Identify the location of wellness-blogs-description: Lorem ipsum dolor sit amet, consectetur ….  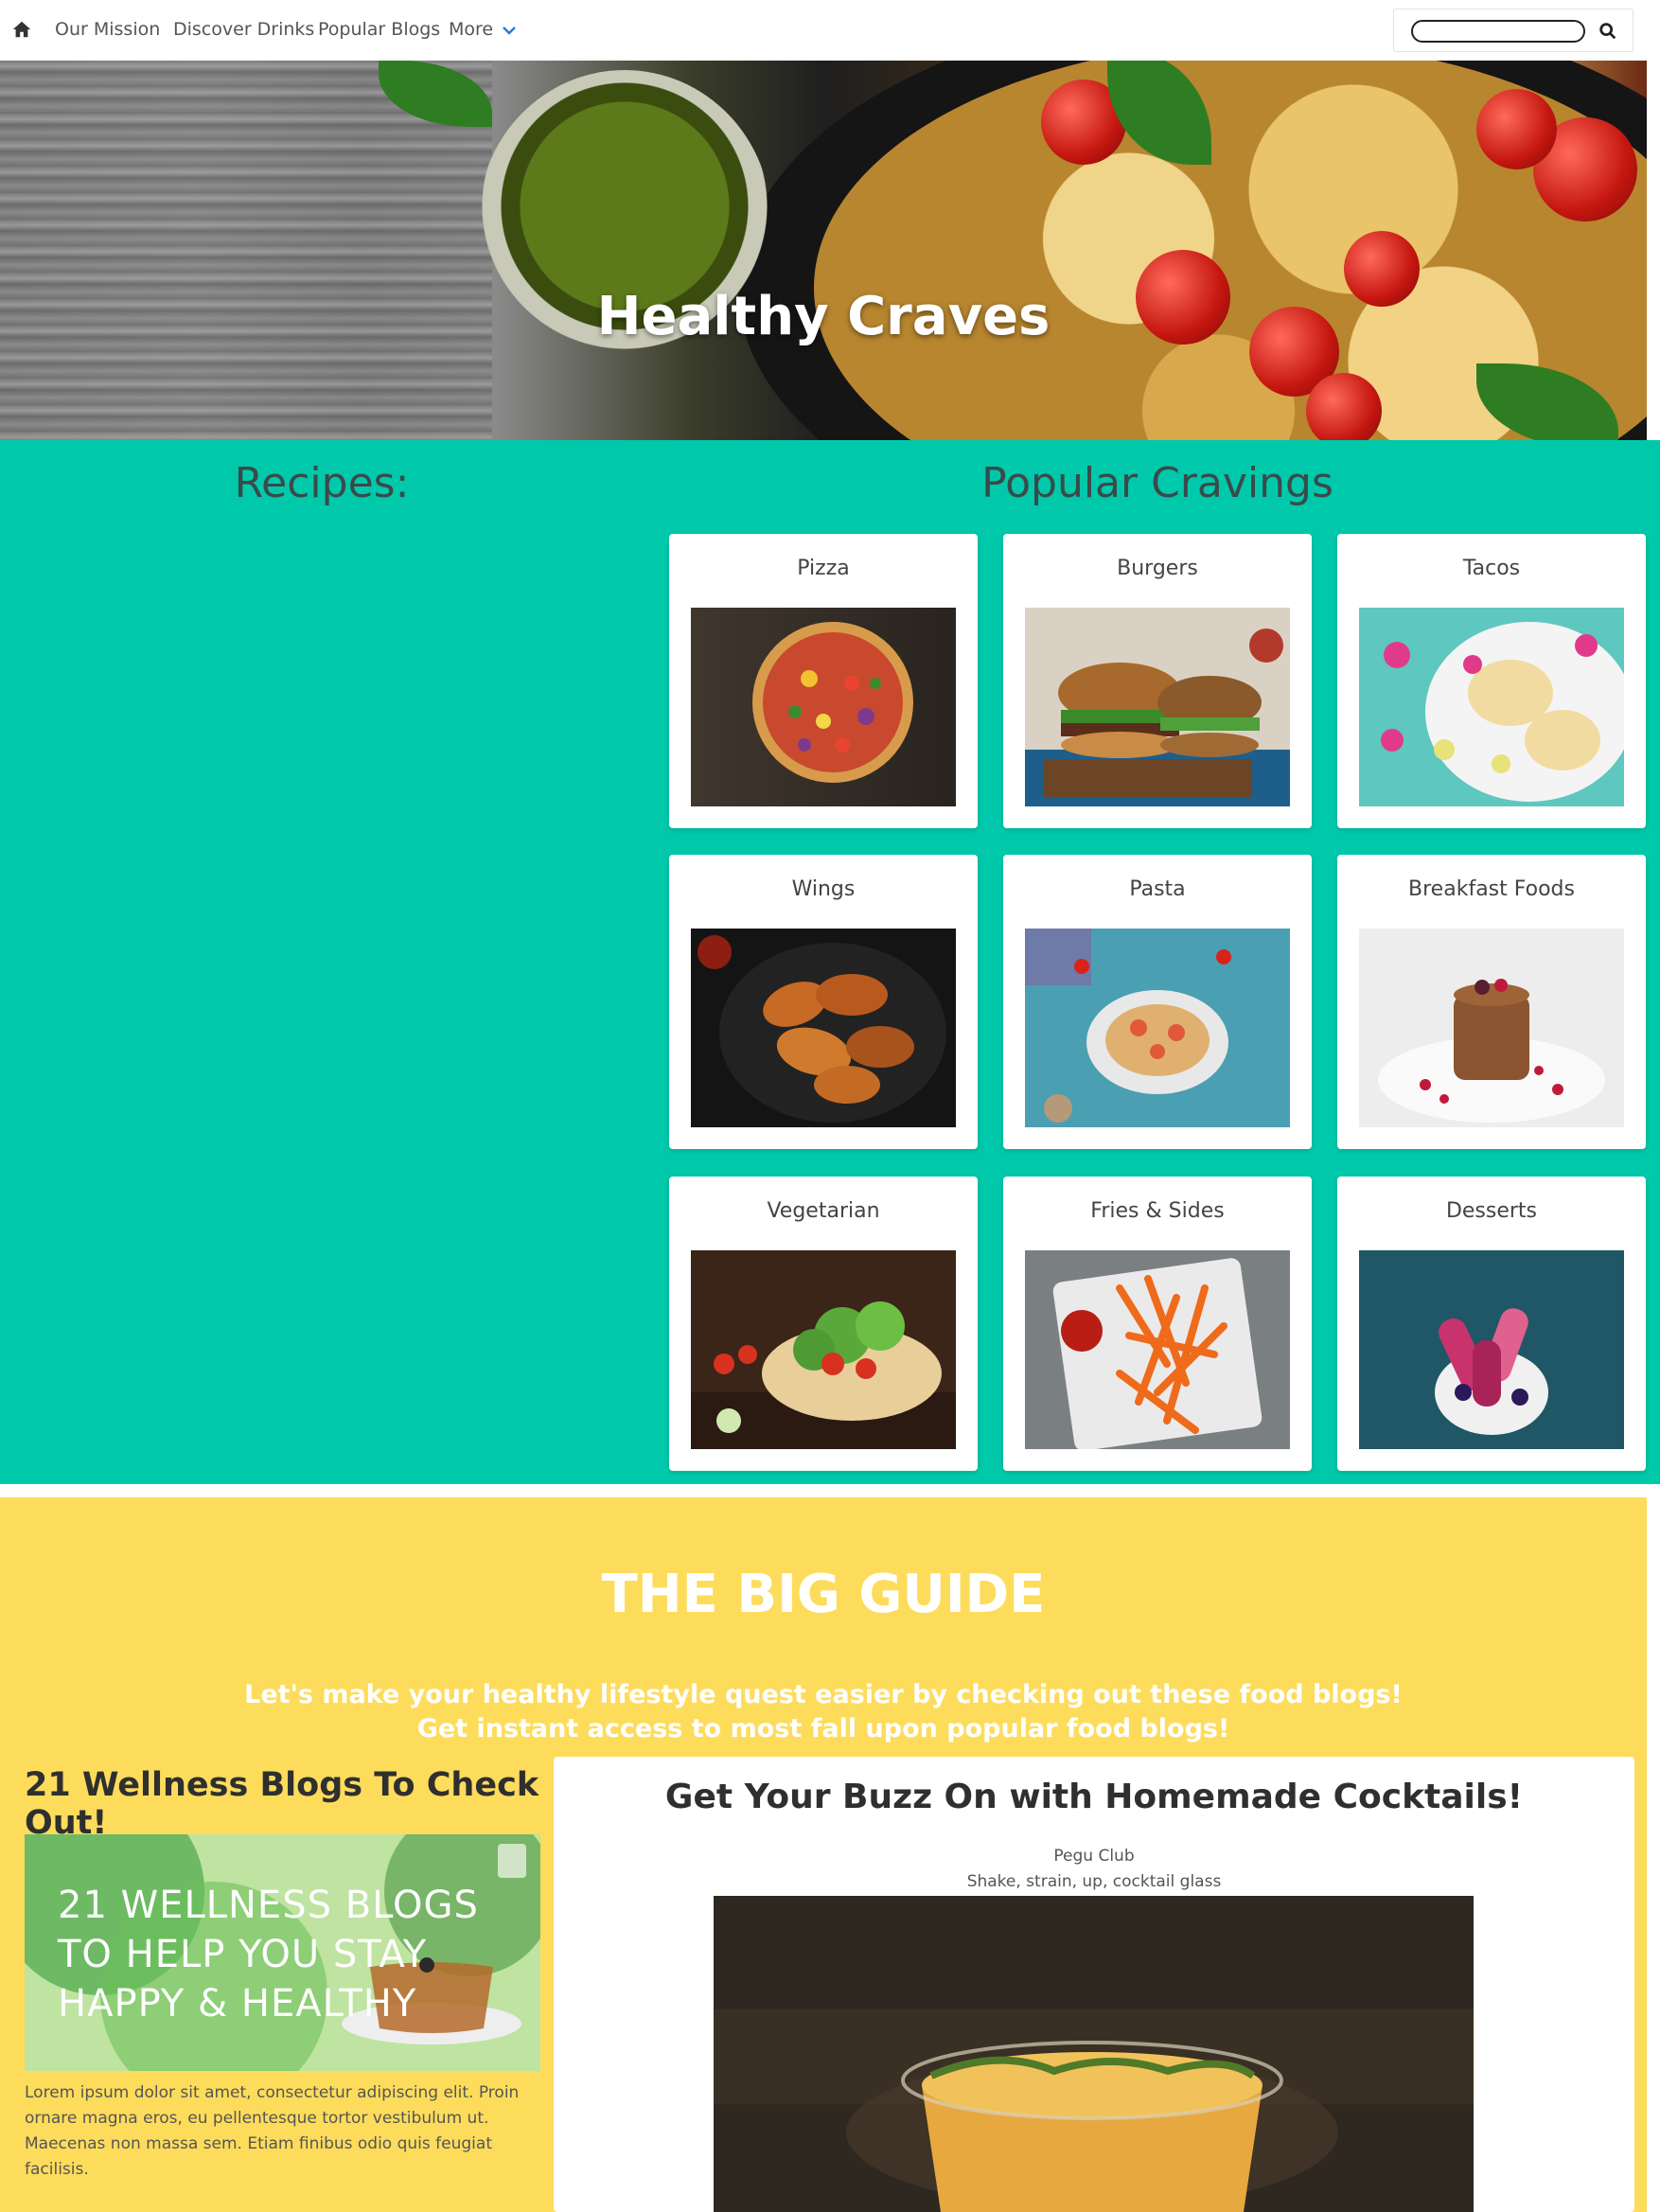
(282, 2131).